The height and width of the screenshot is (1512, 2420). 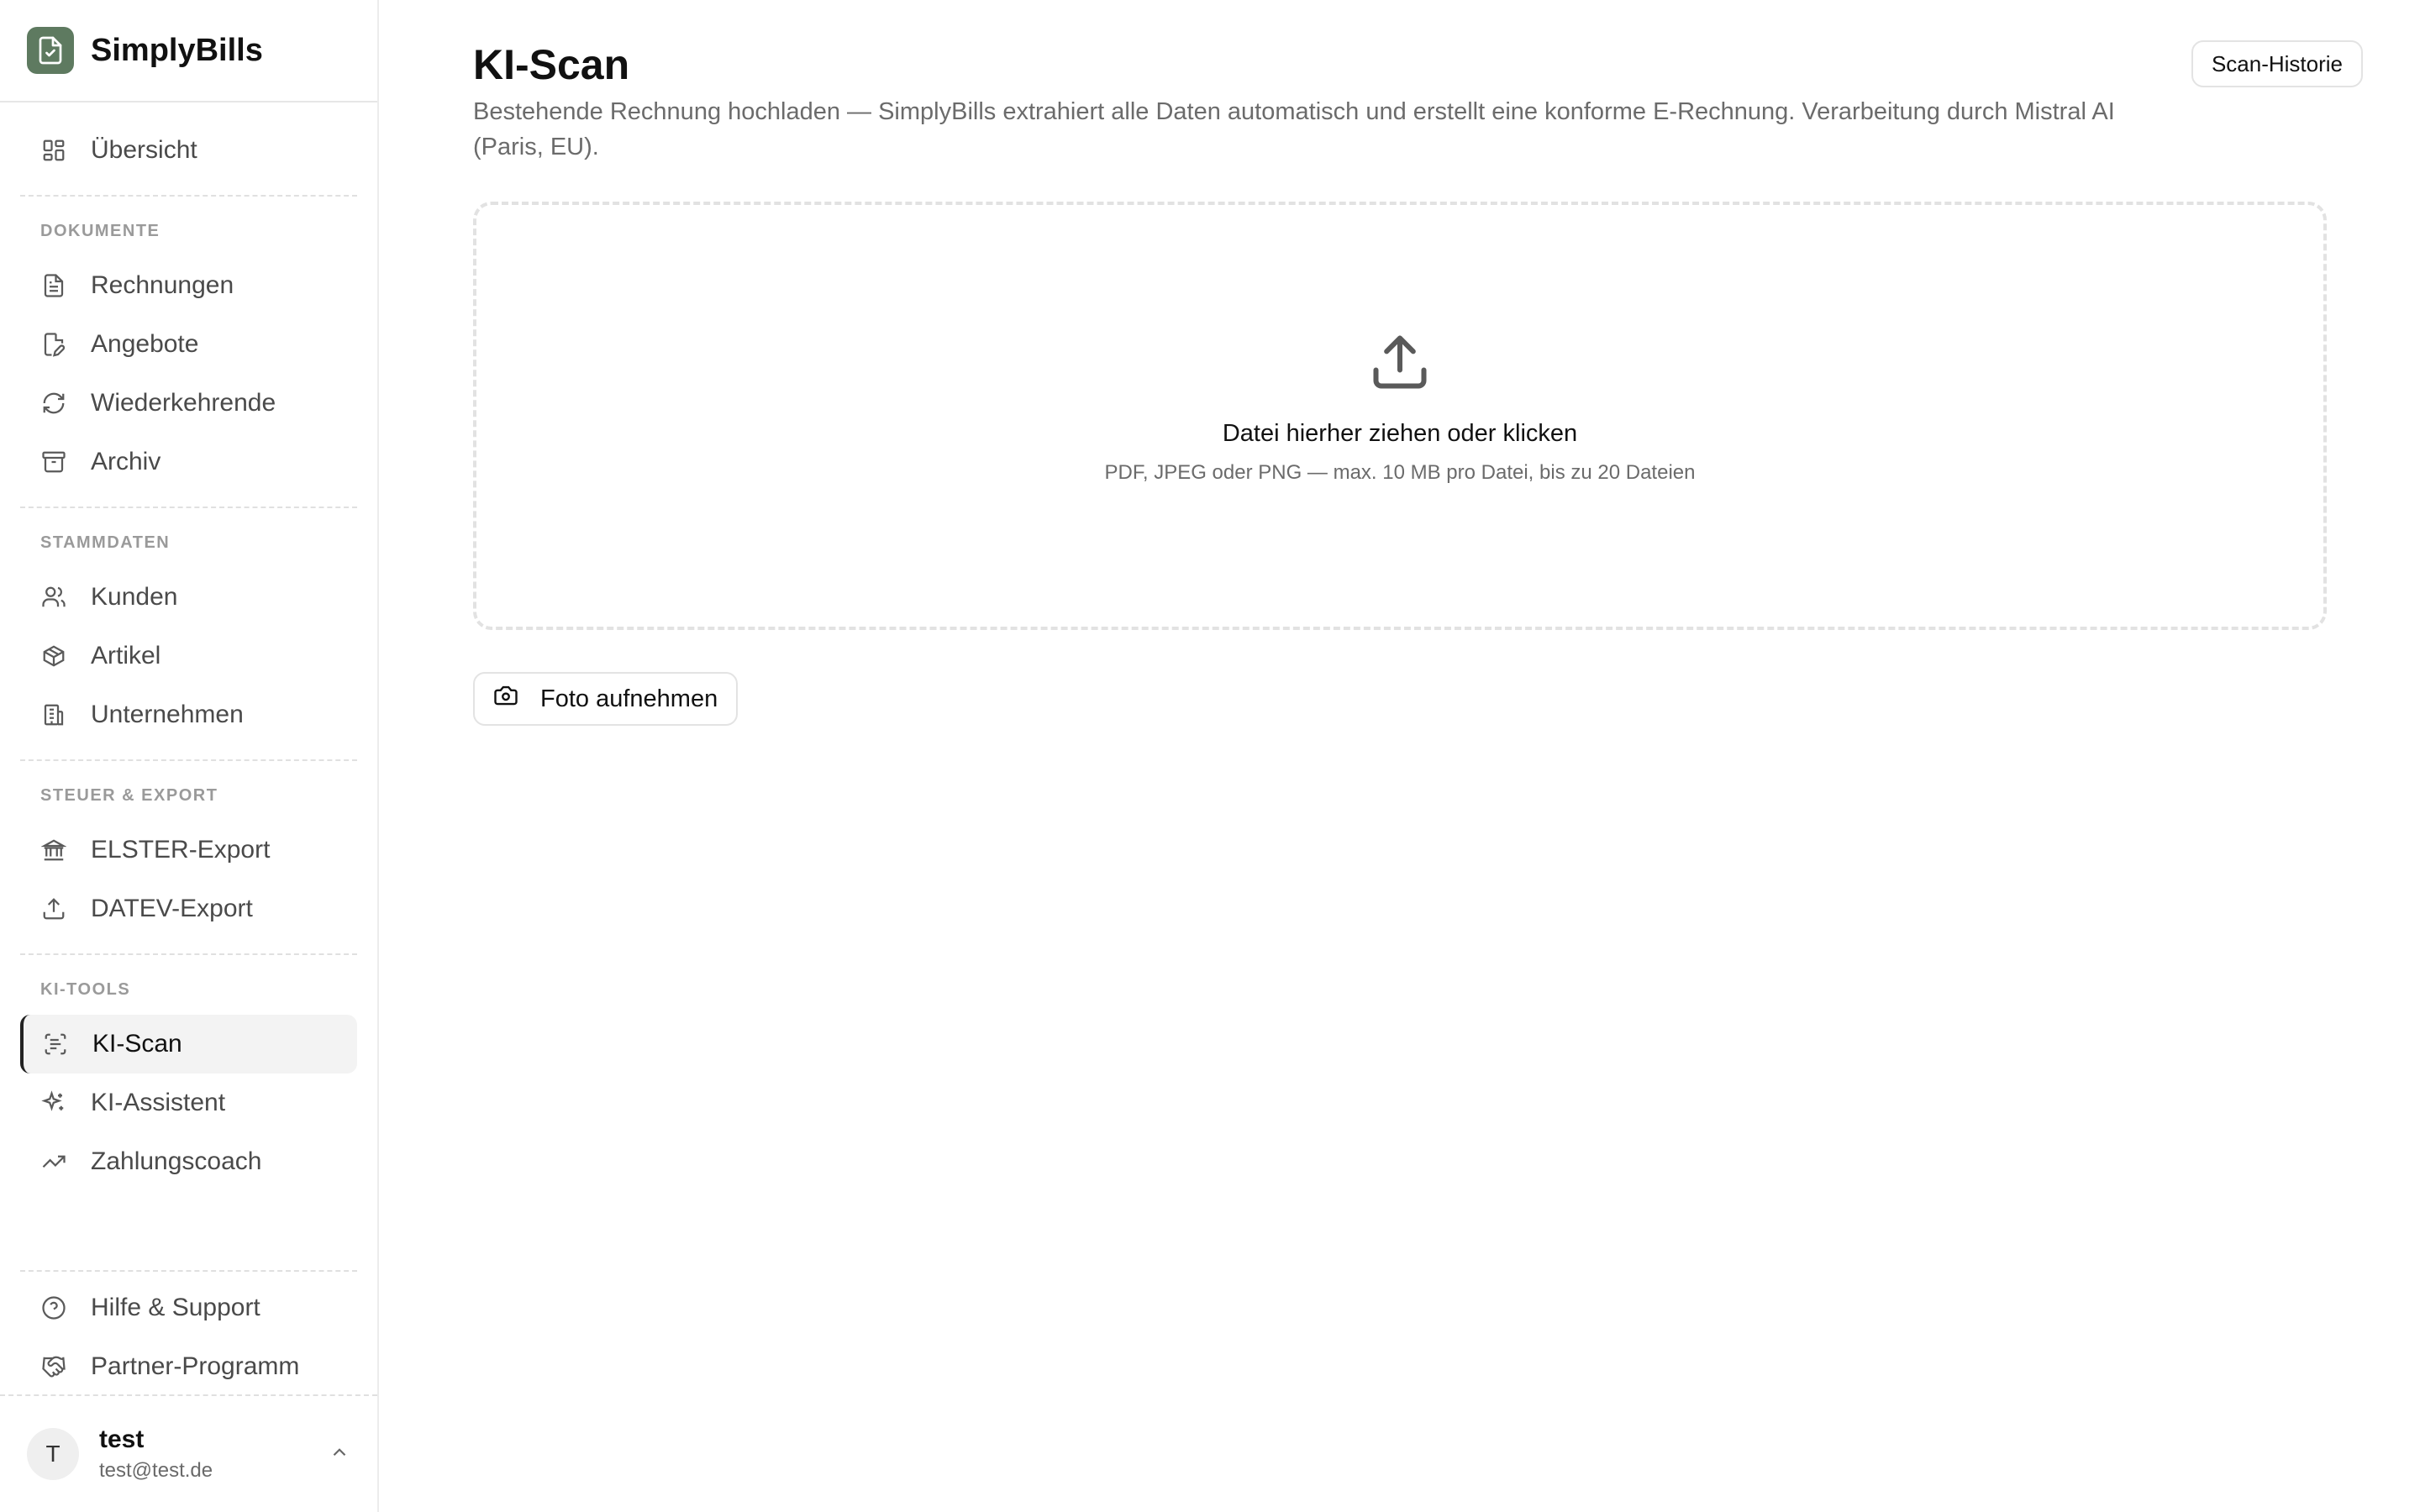 I want to click on archive-icon, so click(x=53, y=462).